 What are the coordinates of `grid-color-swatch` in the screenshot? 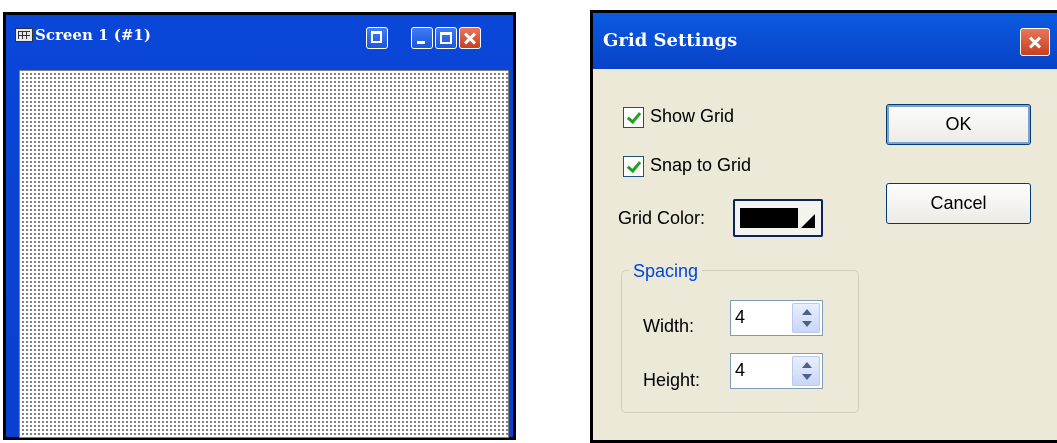 It's located at (769, 218).